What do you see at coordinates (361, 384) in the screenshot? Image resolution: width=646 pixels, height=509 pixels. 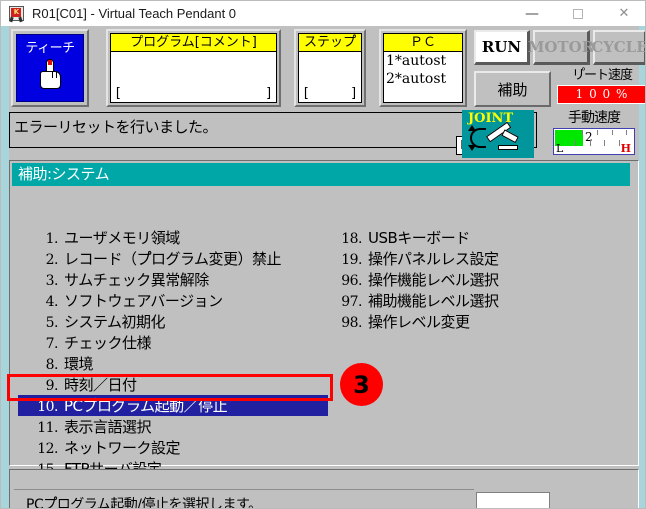 I see `annotation-step-badge: 3` at bounding box center [361, 384].